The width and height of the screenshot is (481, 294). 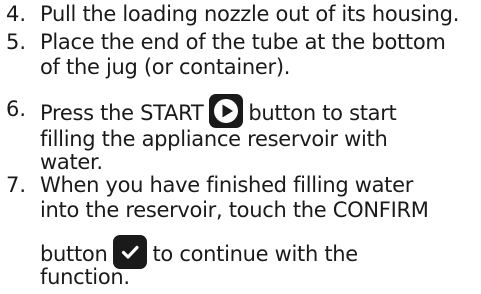 What do you see at coordinates (243, 42) in the screenshot?
I see `step-text: Place the end of the tube at the bottom` at bounding box center [243, 42].